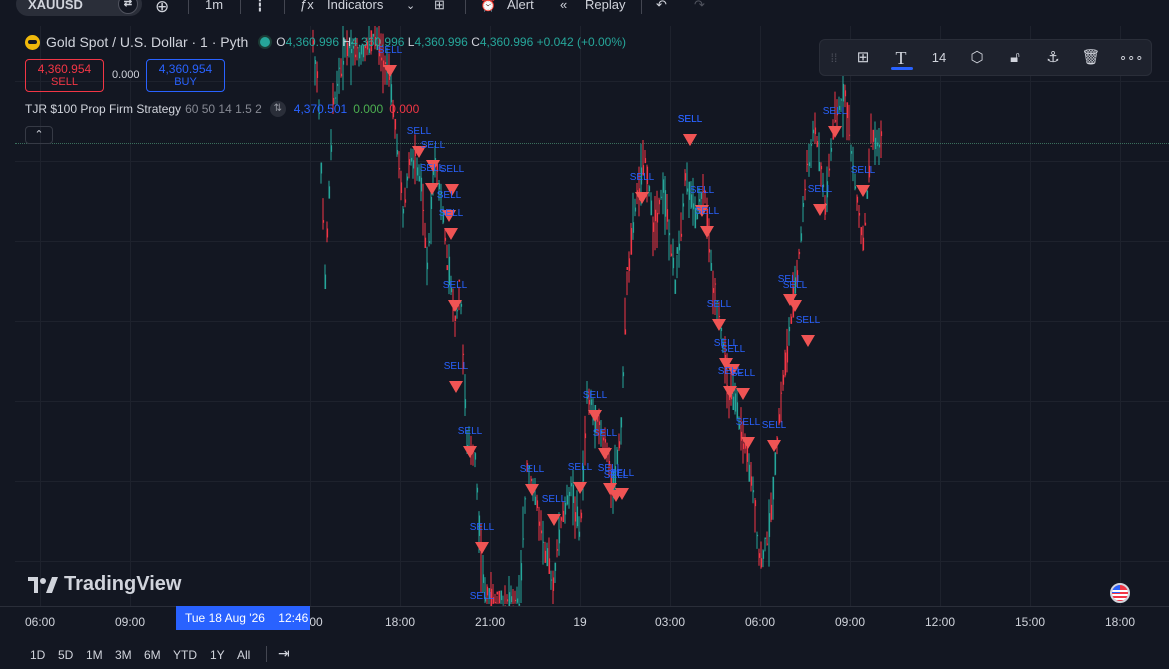 The width and height of the screenshot is (1169, 669). I want to click on add-symbol-icon: ⊕, so click(162, 8).